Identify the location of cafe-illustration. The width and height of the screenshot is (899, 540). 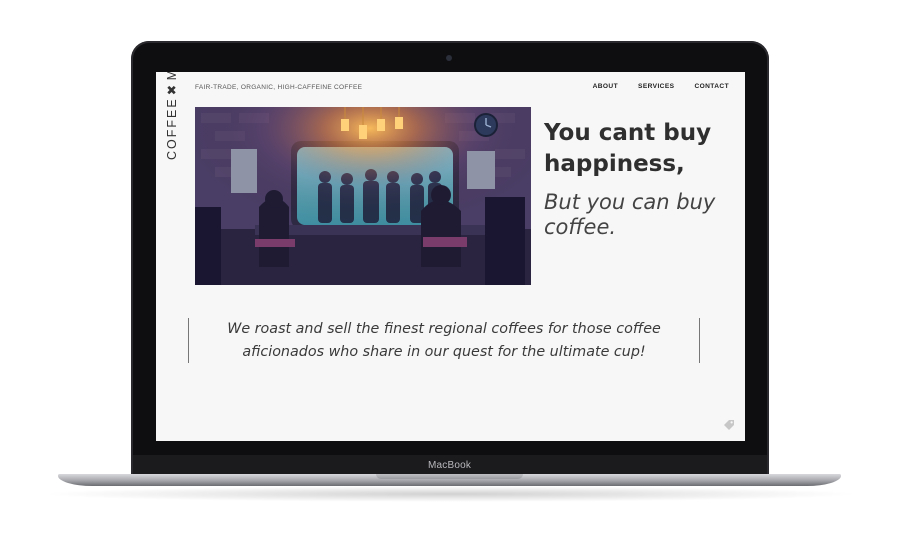
(363, 196).